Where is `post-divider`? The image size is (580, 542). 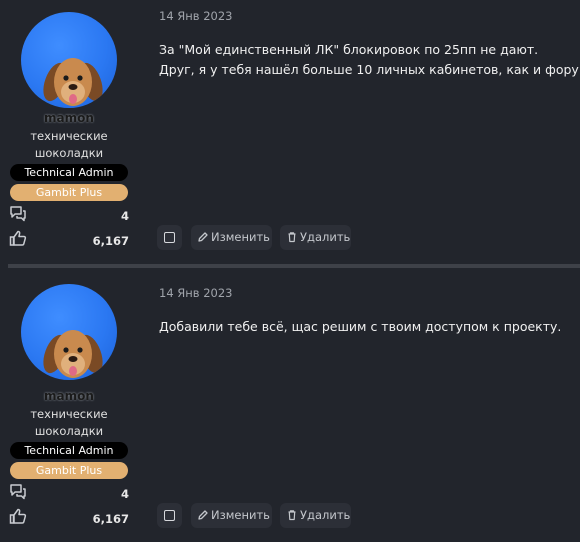
post-divider is located at coordinates (294, 266).